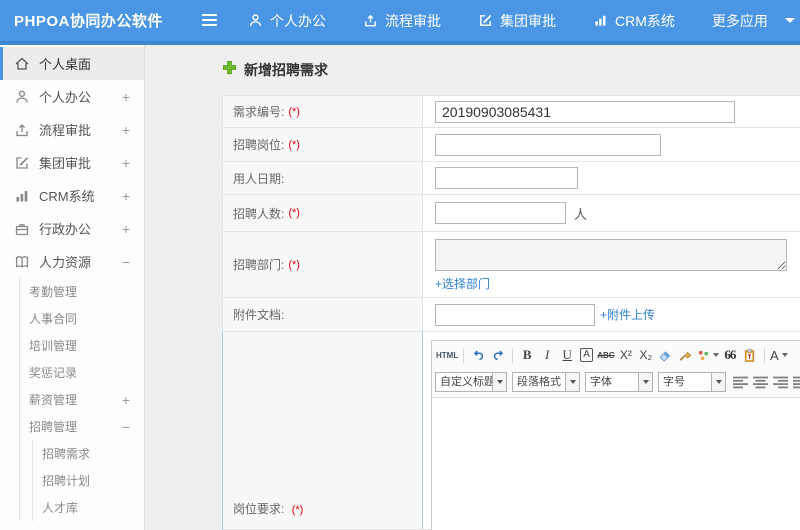  I want to click on sidebar-item-training: 培训管理, so click(82, 345).